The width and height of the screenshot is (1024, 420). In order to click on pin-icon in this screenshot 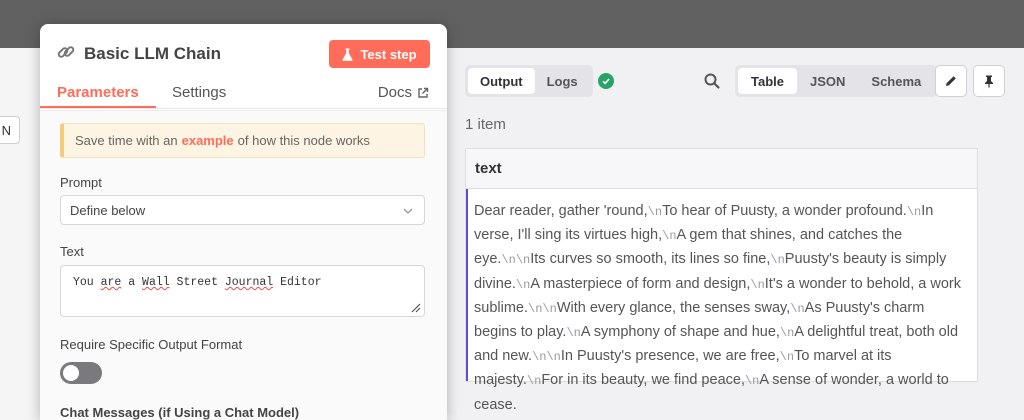, I will do `click(989, 81)`.